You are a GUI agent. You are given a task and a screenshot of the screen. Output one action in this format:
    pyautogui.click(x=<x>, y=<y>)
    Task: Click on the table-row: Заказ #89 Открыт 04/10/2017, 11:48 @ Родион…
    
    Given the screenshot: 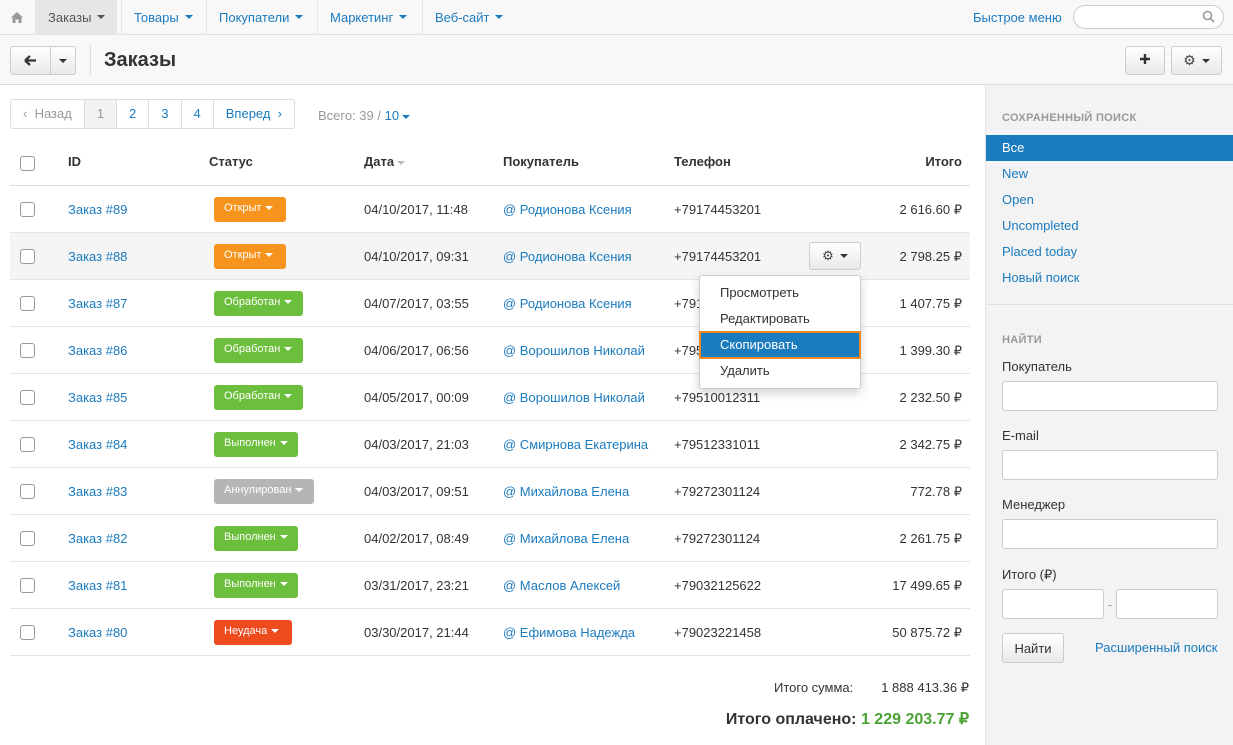 What is the action you would take?
    pyautogui.click(x=490, y=209)
    